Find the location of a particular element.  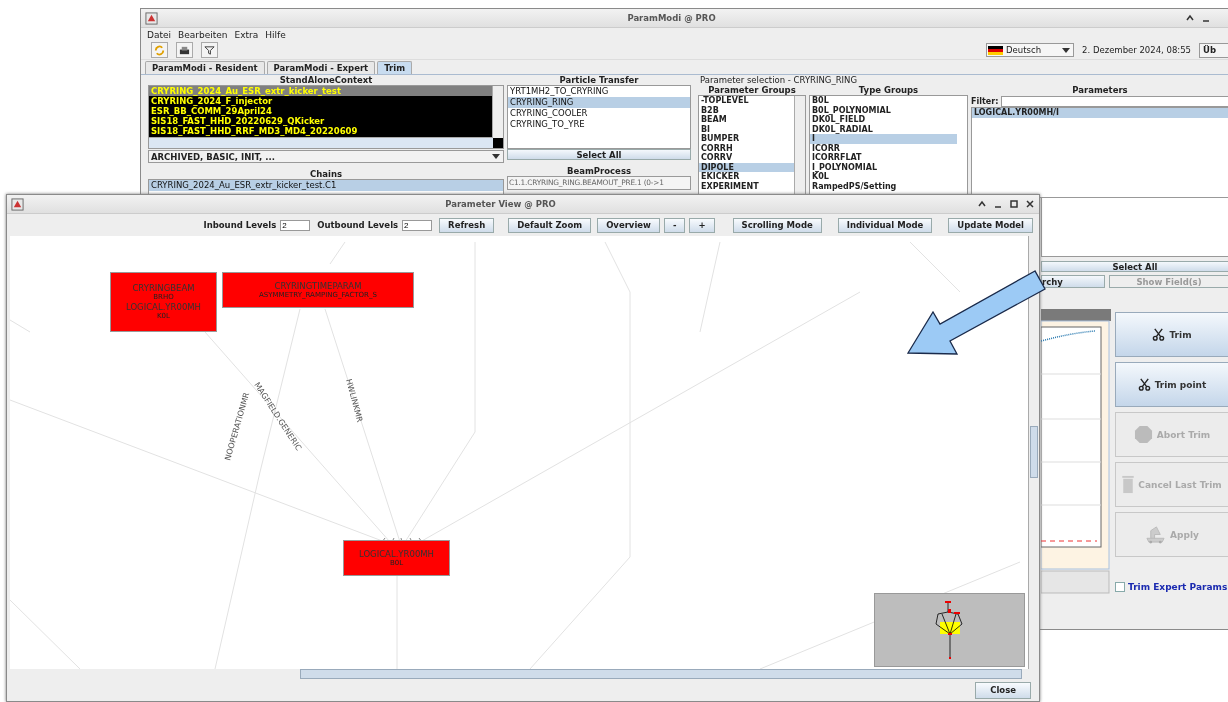

list-item: K0L is located at coordinates (883, 177).